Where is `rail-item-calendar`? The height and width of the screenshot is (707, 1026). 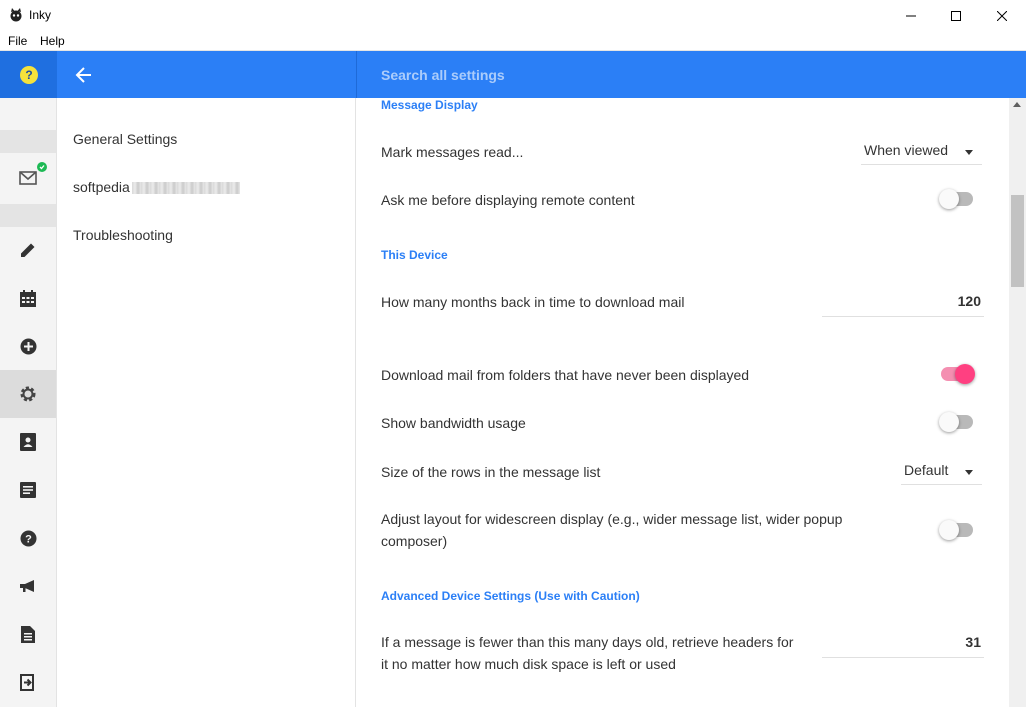
rail-item-calendar is located at coordinates (28, 298).